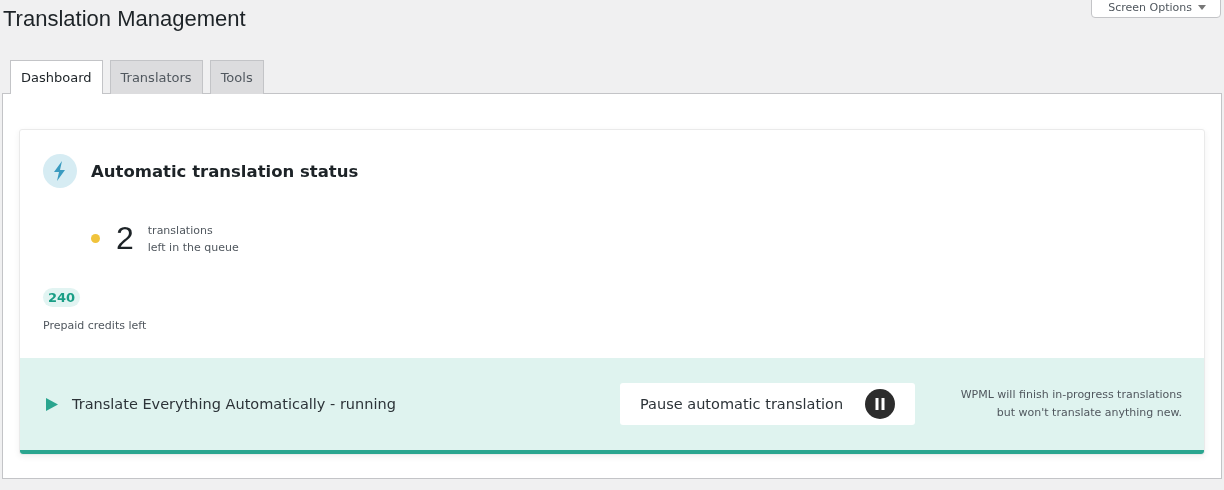 This screenshot has height=490, width=1224. What do you see at coordinates (125, 238) in the screenshot?
I see `queue-count: 2` at bounding box center [125, 238].